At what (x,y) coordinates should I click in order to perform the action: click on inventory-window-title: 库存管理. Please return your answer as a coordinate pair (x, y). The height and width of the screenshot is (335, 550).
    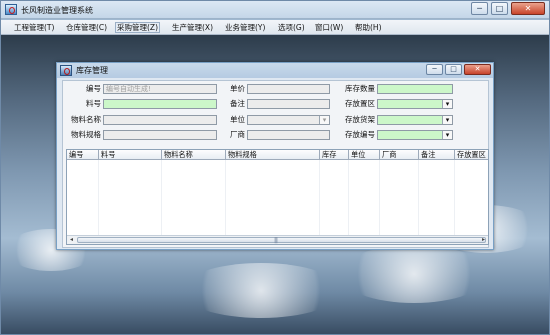
    Looking at the image, I should click on (92, 70).